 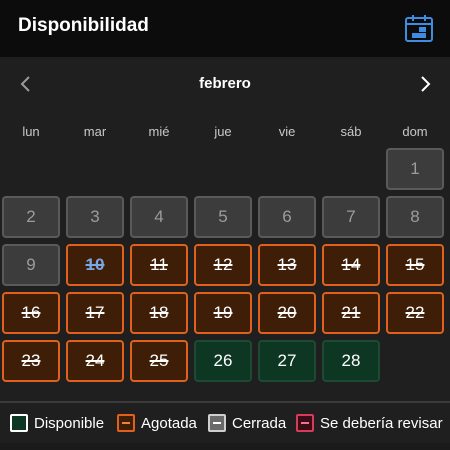 What do you see at coordinates (159, 265) in the screenshot?
I see `day-cell: 11` at bounding box center [159, 265].